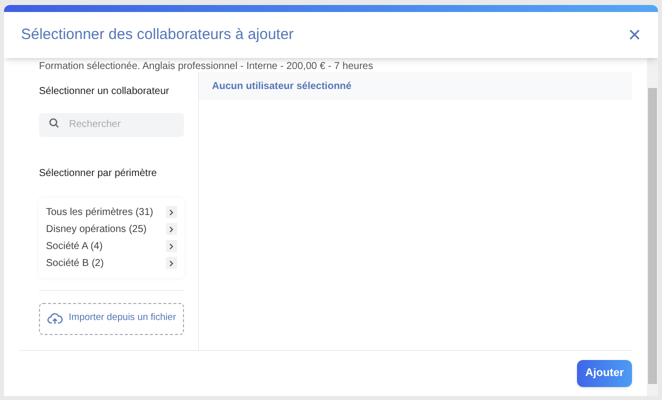 The width and height of the screenshot is (662, 400). Describe the element at coordinates (111, 124) in the screenshot. I see `search-field: Rechercher` at that location.